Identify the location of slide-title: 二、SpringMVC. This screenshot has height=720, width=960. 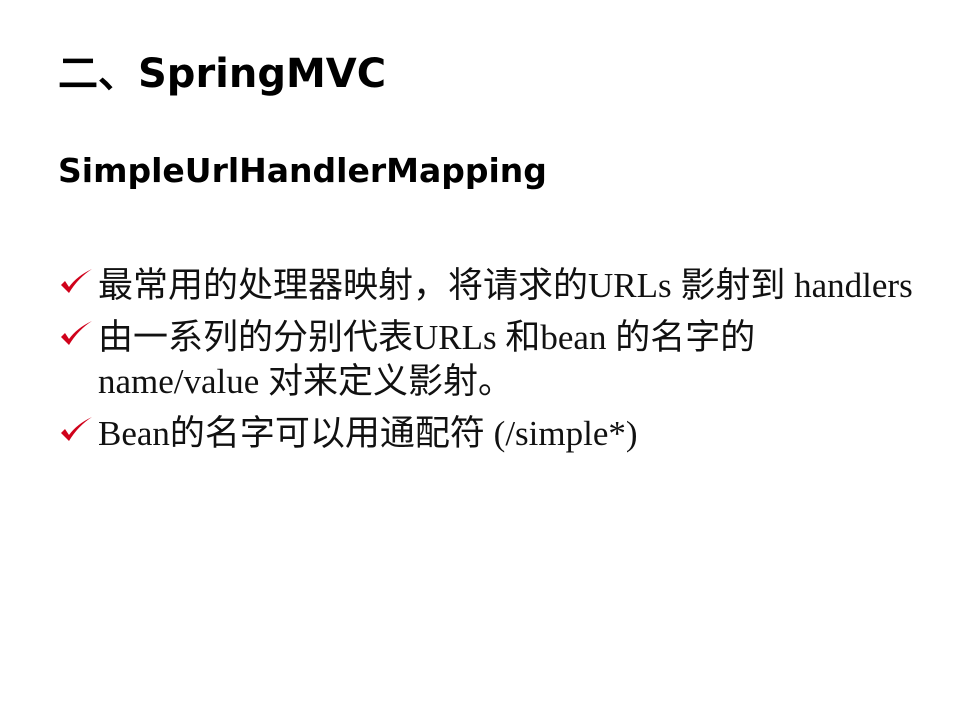
(222, 74).